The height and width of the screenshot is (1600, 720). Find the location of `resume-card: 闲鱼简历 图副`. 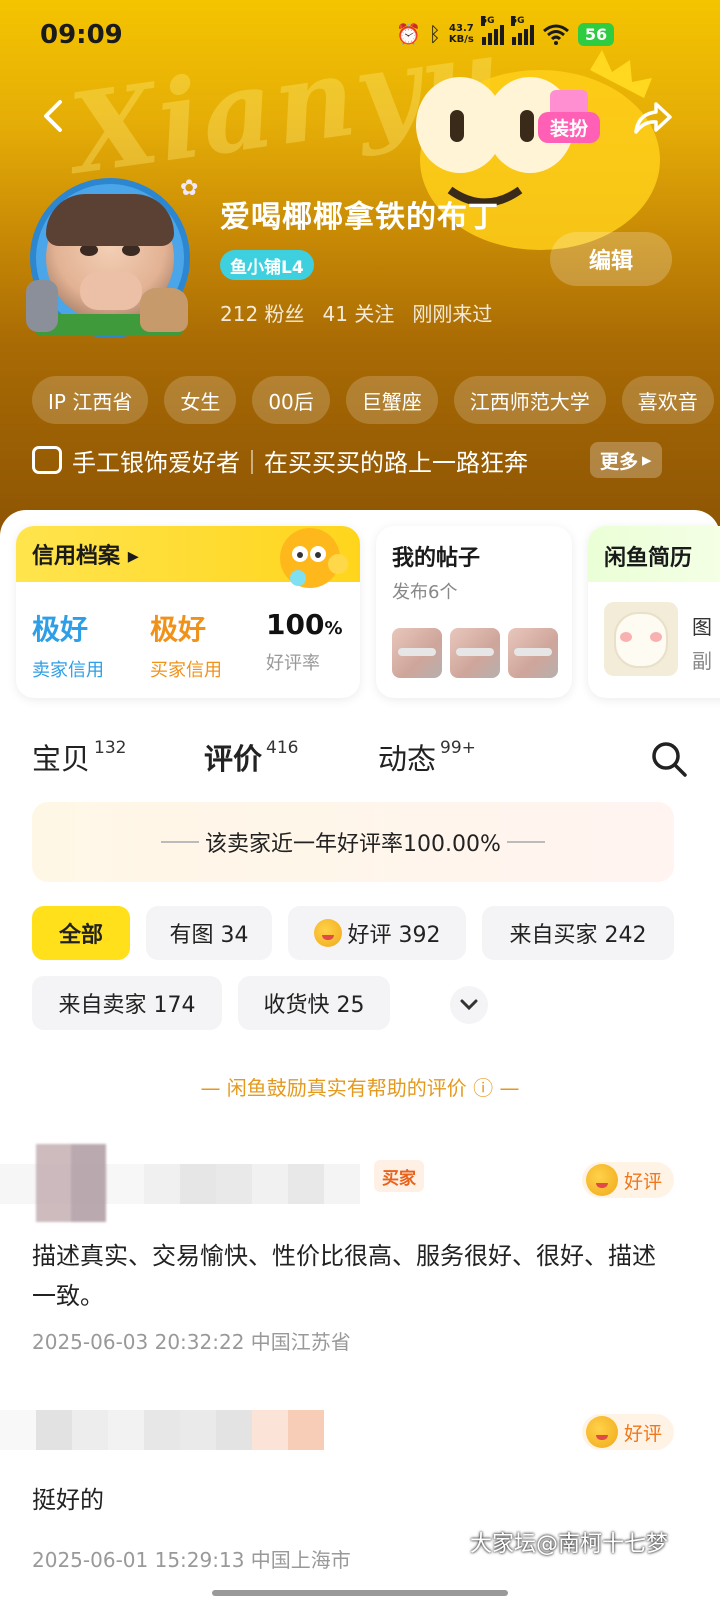

resume-card: 闲鱼简历 图副 is located at coordinates (654, 612).